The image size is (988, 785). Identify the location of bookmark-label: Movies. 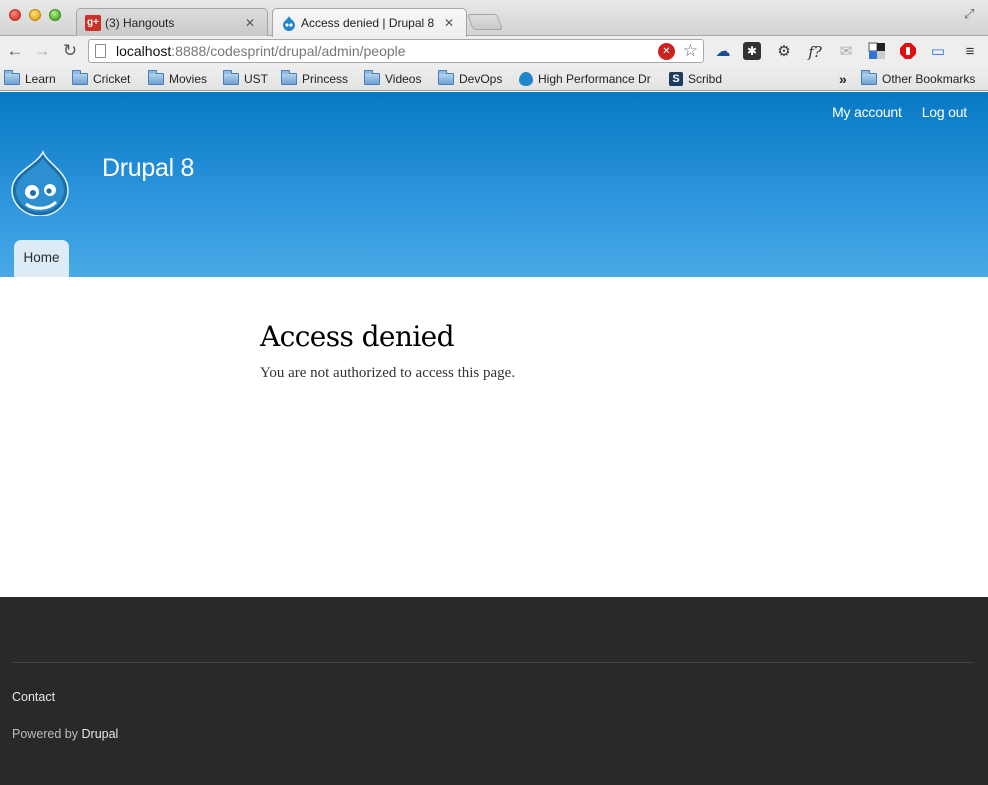
(188, 78).